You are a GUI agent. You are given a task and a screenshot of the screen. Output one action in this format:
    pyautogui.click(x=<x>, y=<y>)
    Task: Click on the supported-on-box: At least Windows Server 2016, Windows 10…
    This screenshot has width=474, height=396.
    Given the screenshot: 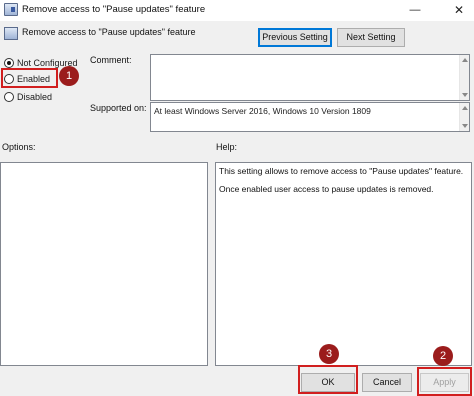 What is the action you would take?
    pyautogui.click(x=310, y=117)
    